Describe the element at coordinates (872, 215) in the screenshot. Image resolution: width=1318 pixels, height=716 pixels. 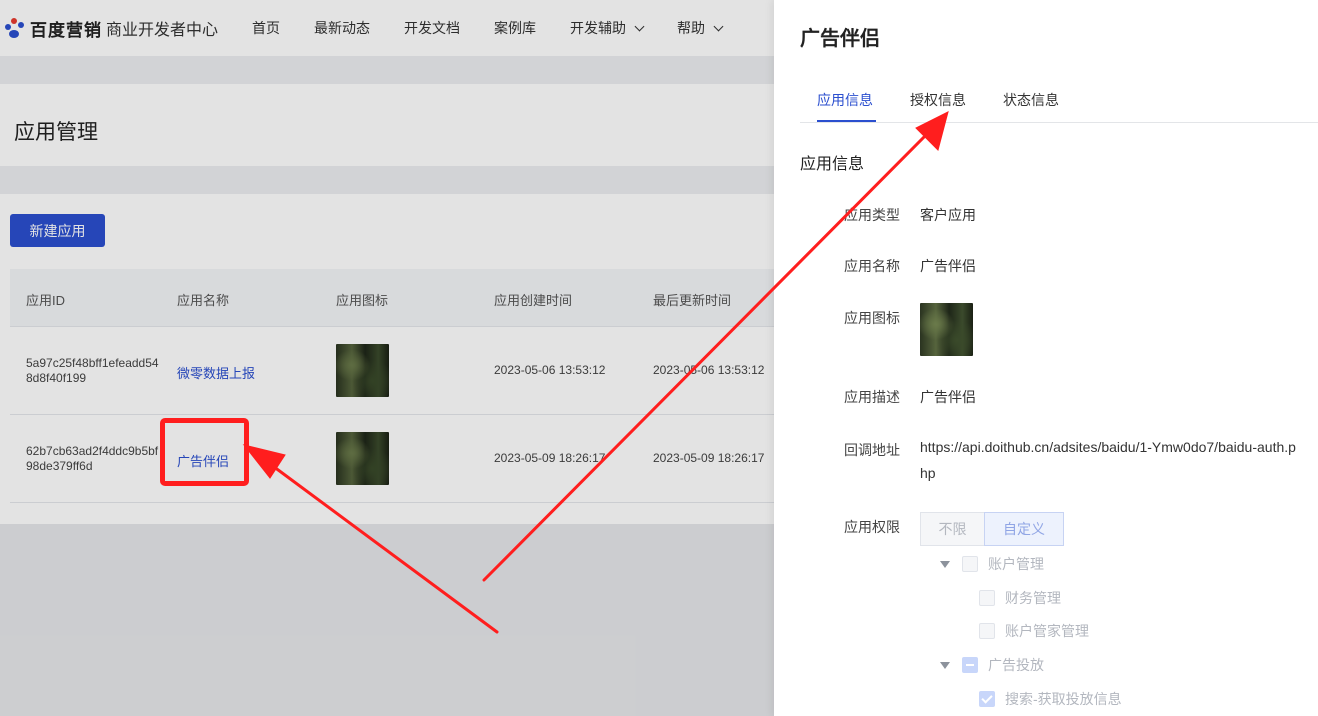
I see `field-label: 应用类型` at that location.